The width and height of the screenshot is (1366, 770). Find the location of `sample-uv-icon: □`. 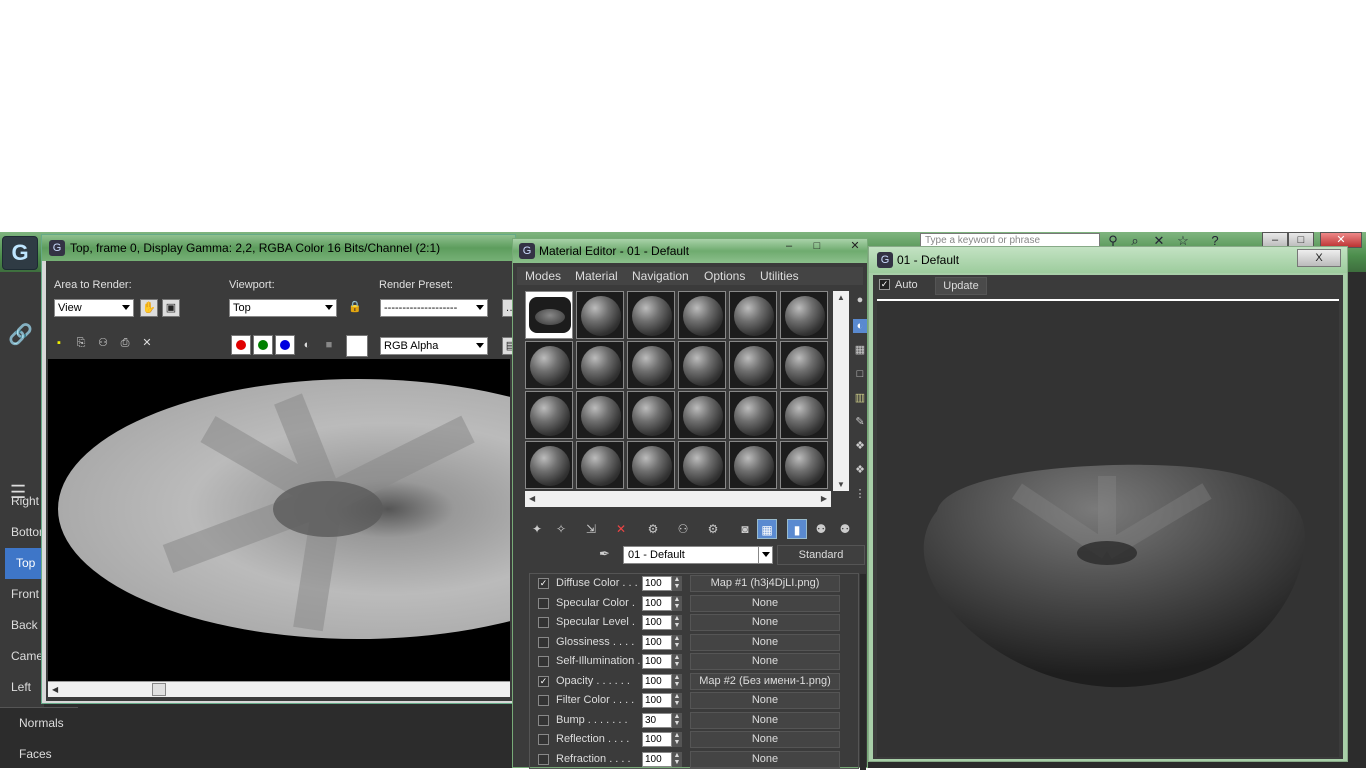

sample-uv-icon: □ is located at coordinates (860, 374).